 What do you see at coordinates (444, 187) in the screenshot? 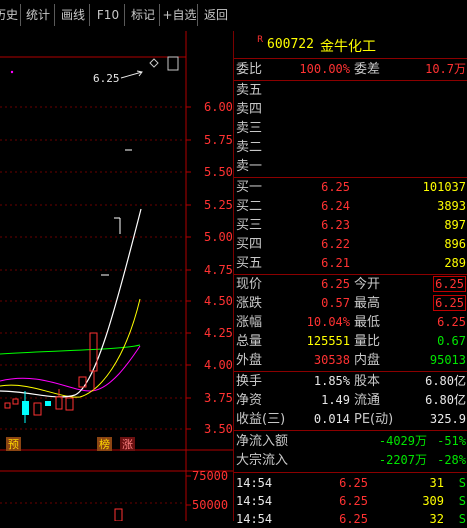
I see `buy-volume: 101037` at bounding box center [444, 187].